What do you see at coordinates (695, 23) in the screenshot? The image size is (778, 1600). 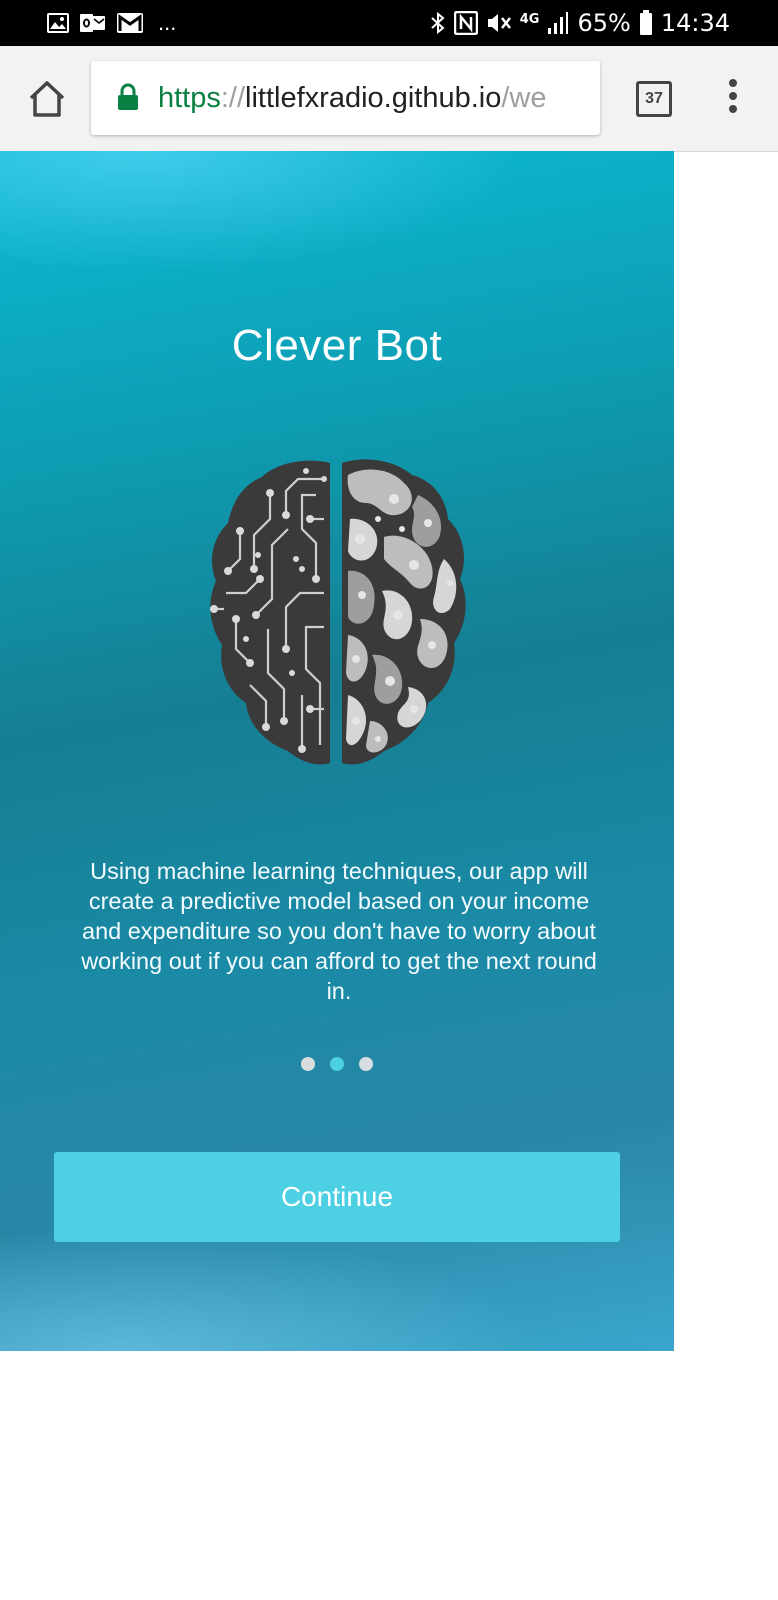 I see `clock: 14:34` at bounding box center [695, 23].